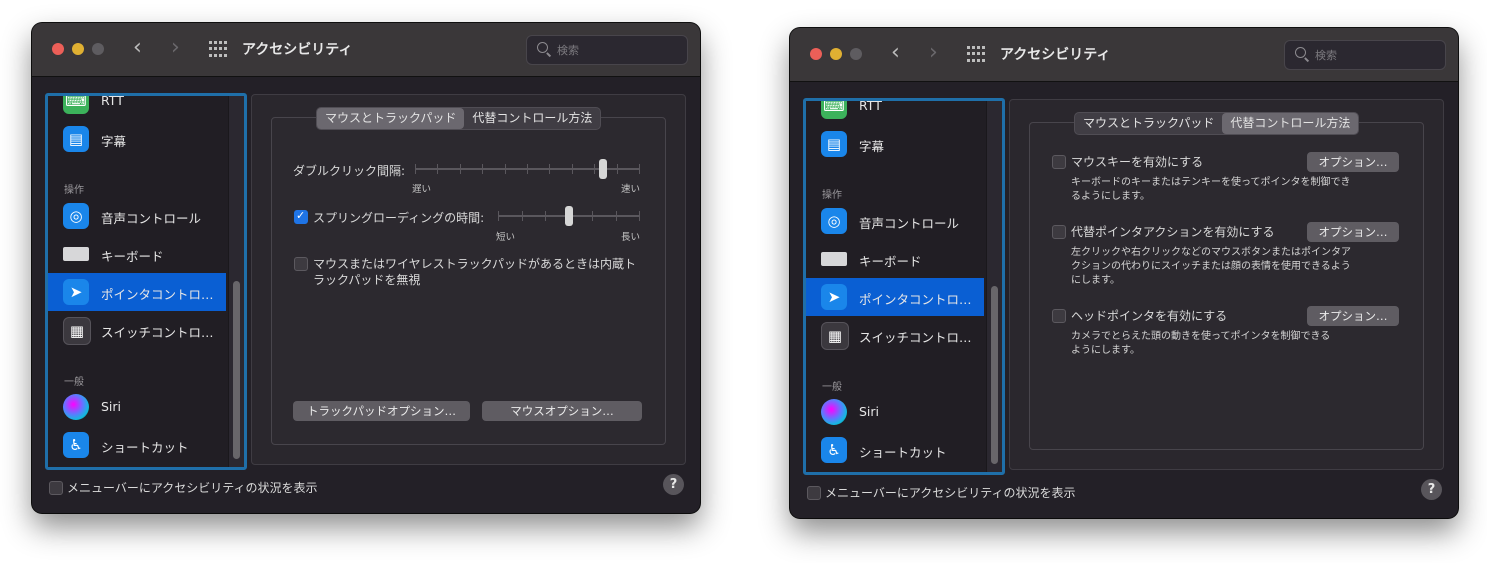 This screenshot has height=563, width=1487. Describe the element at coordinates (1059, 232) in the screenshot. I see `alt-pointer-checkbox` at that location.